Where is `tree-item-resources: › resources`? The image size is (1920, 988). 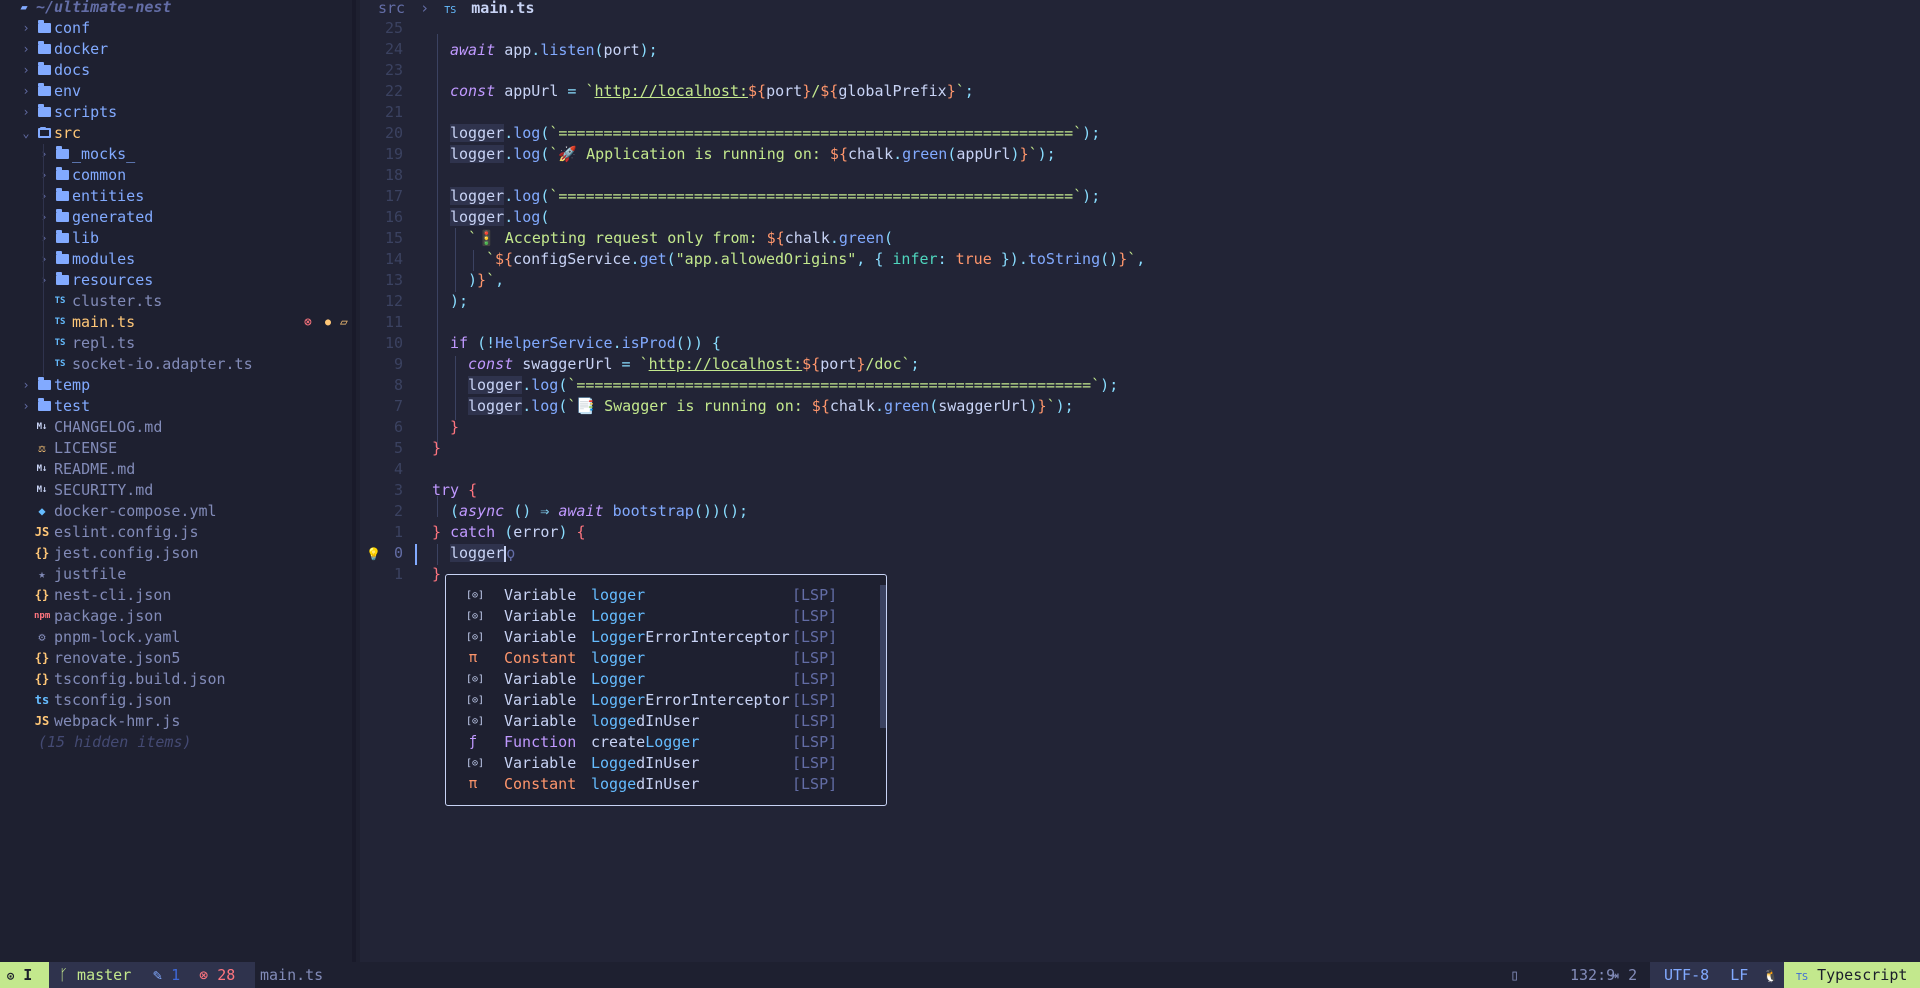
tree-item-resources: › resources is located at coordinates (178, 280).